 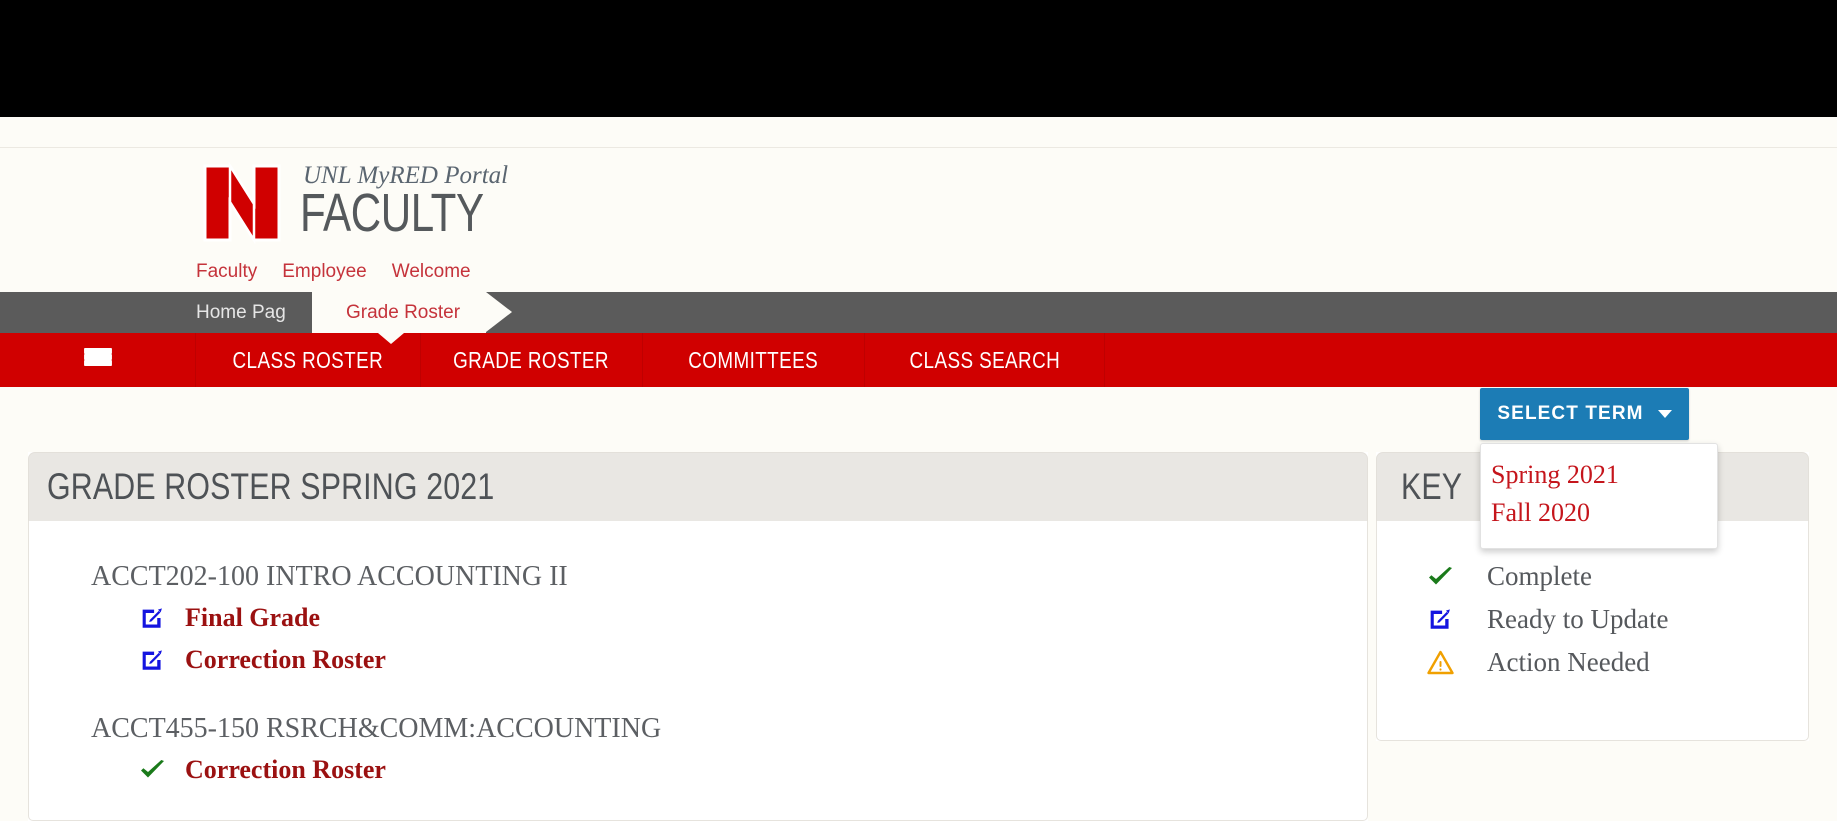 What do you see at coordinates (1457, 662) in the screenshot?
I see `warning-triangle-icon` at bounding box center [1457, 662].